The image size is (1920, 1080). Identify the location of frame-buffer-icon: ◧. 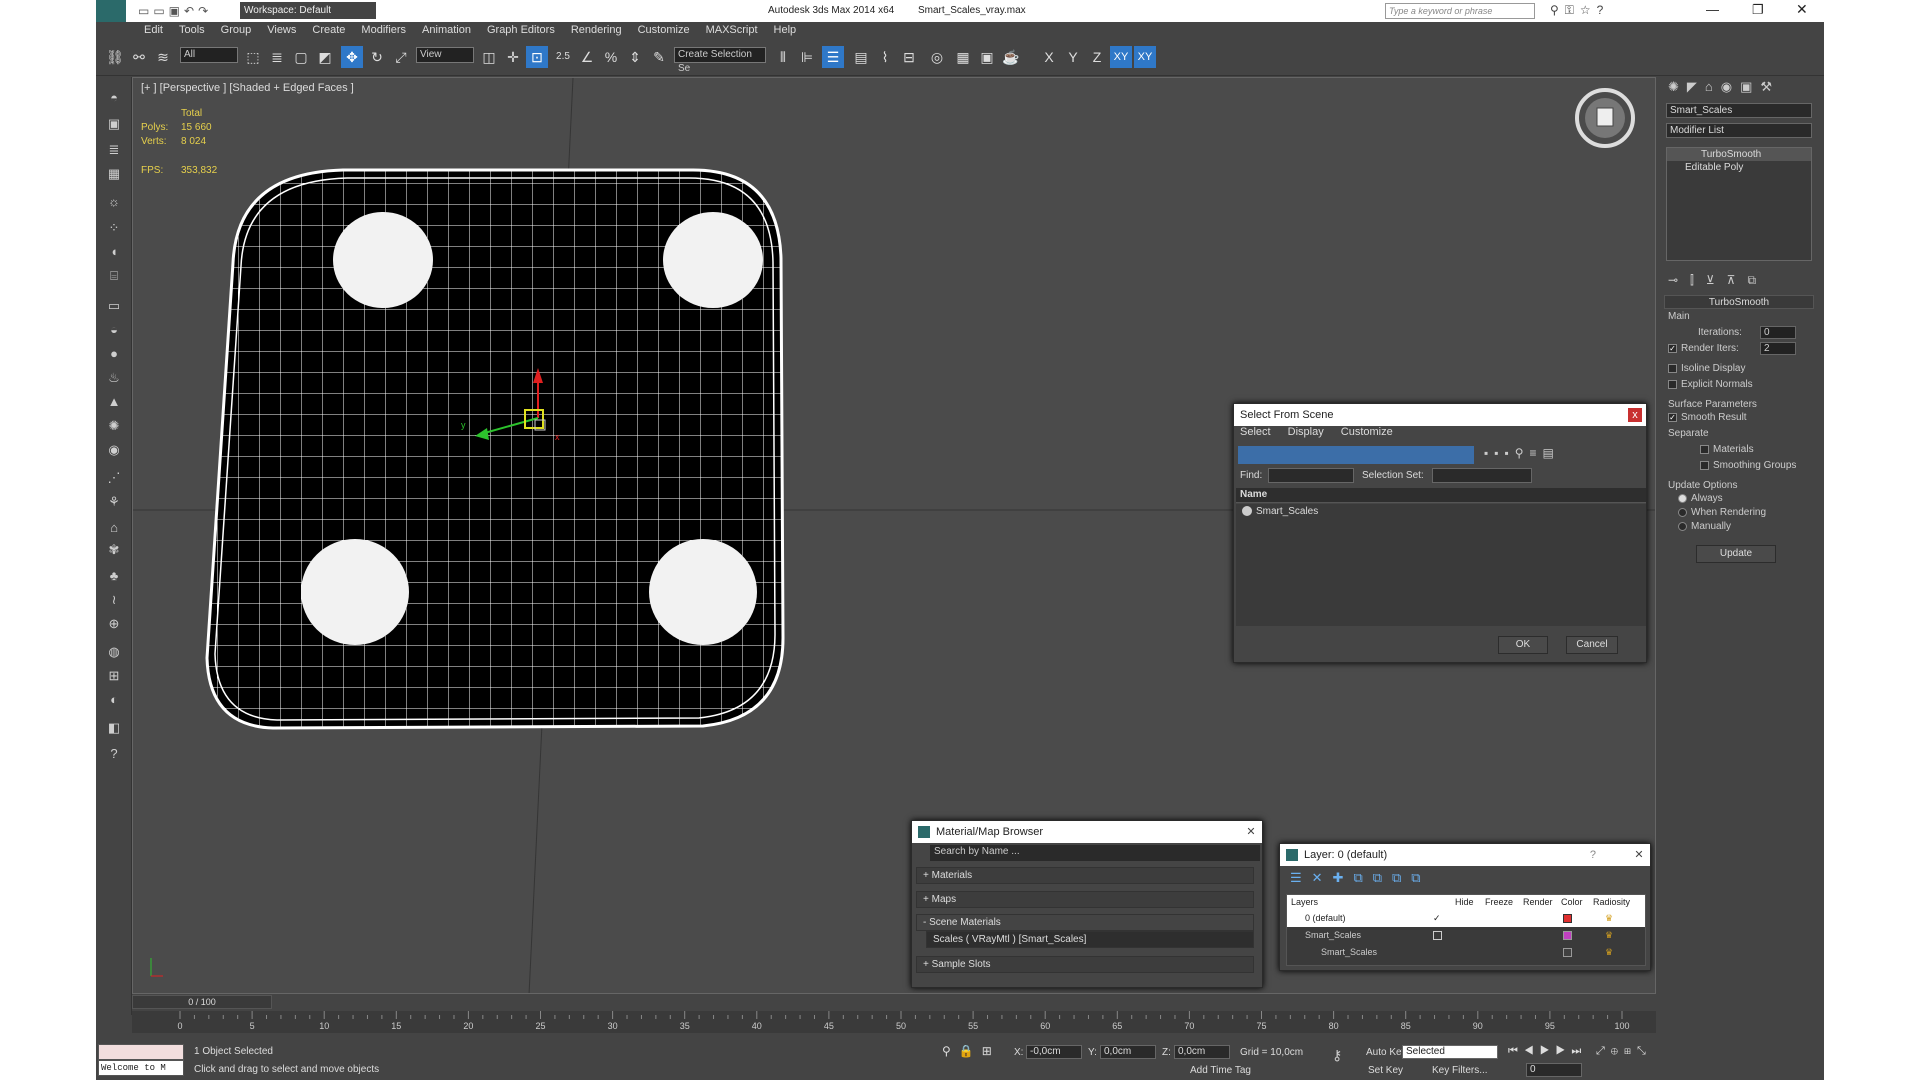
(114, 728).